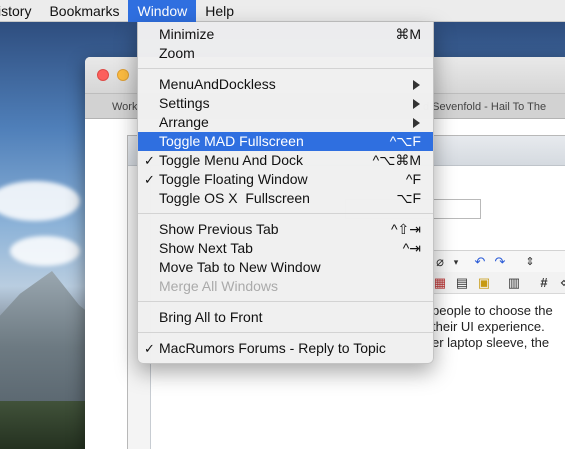  I want to click on menu-item-merge-all-windows: Merge All Windows, so click(285, 286).